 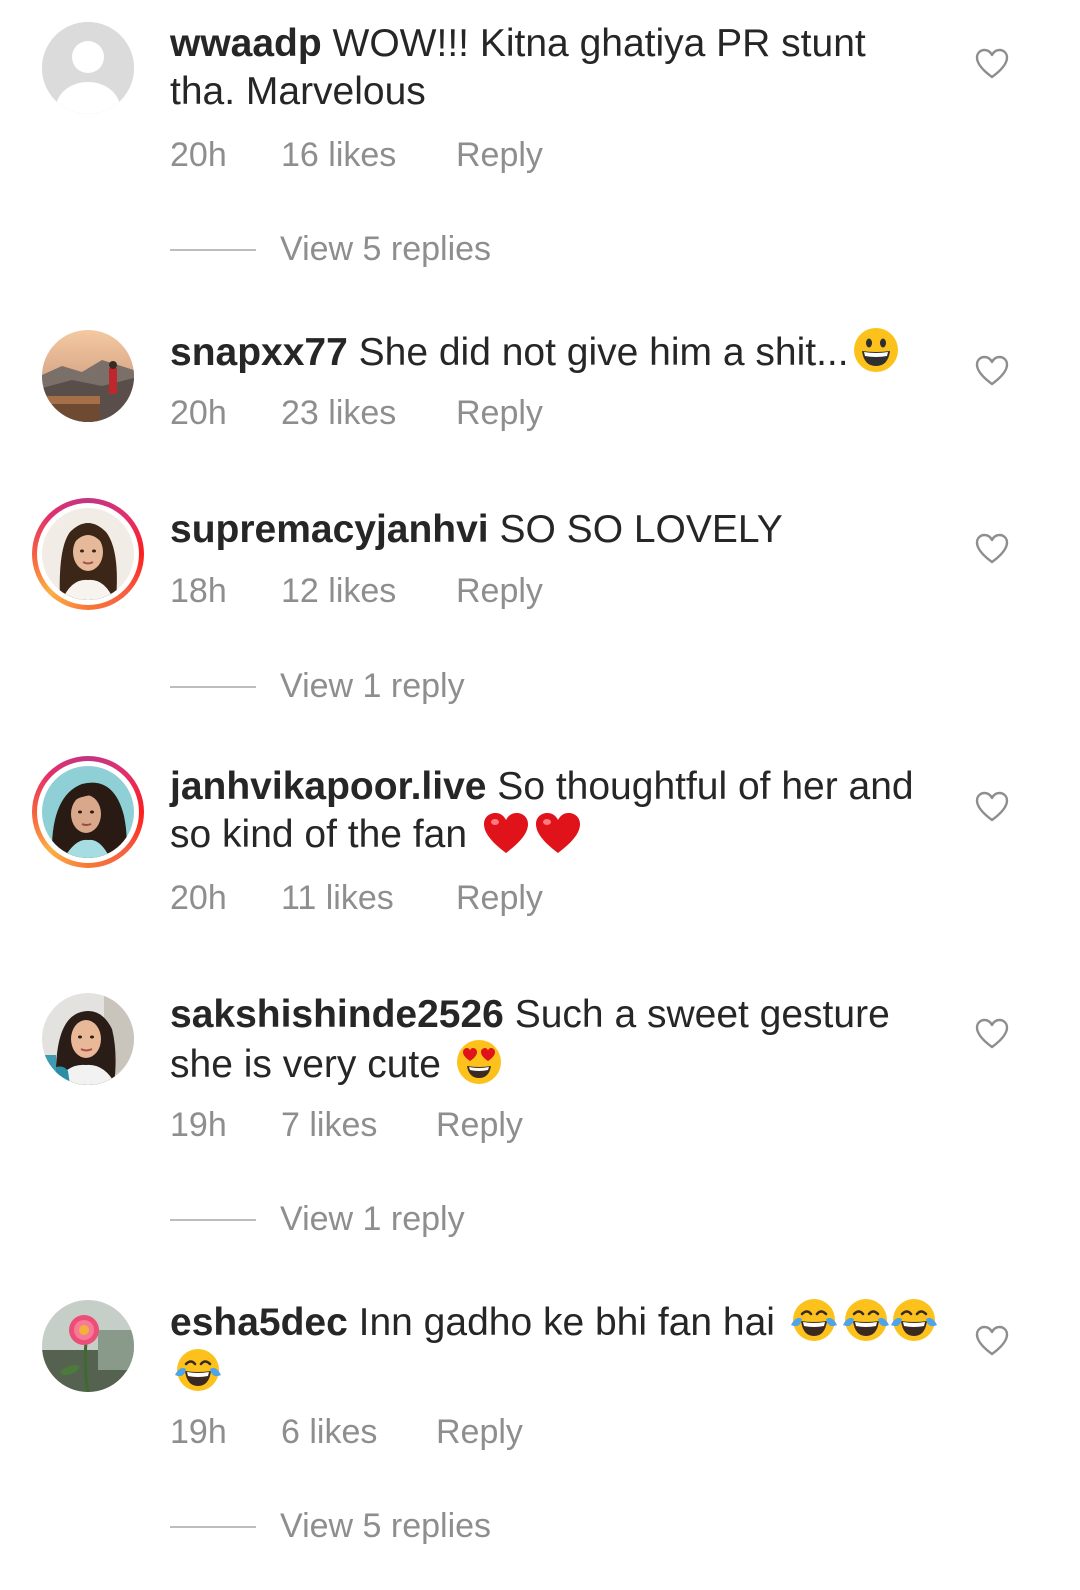 I want to click on username-link: janhvikapoor.live, so click(x=328, y=786).